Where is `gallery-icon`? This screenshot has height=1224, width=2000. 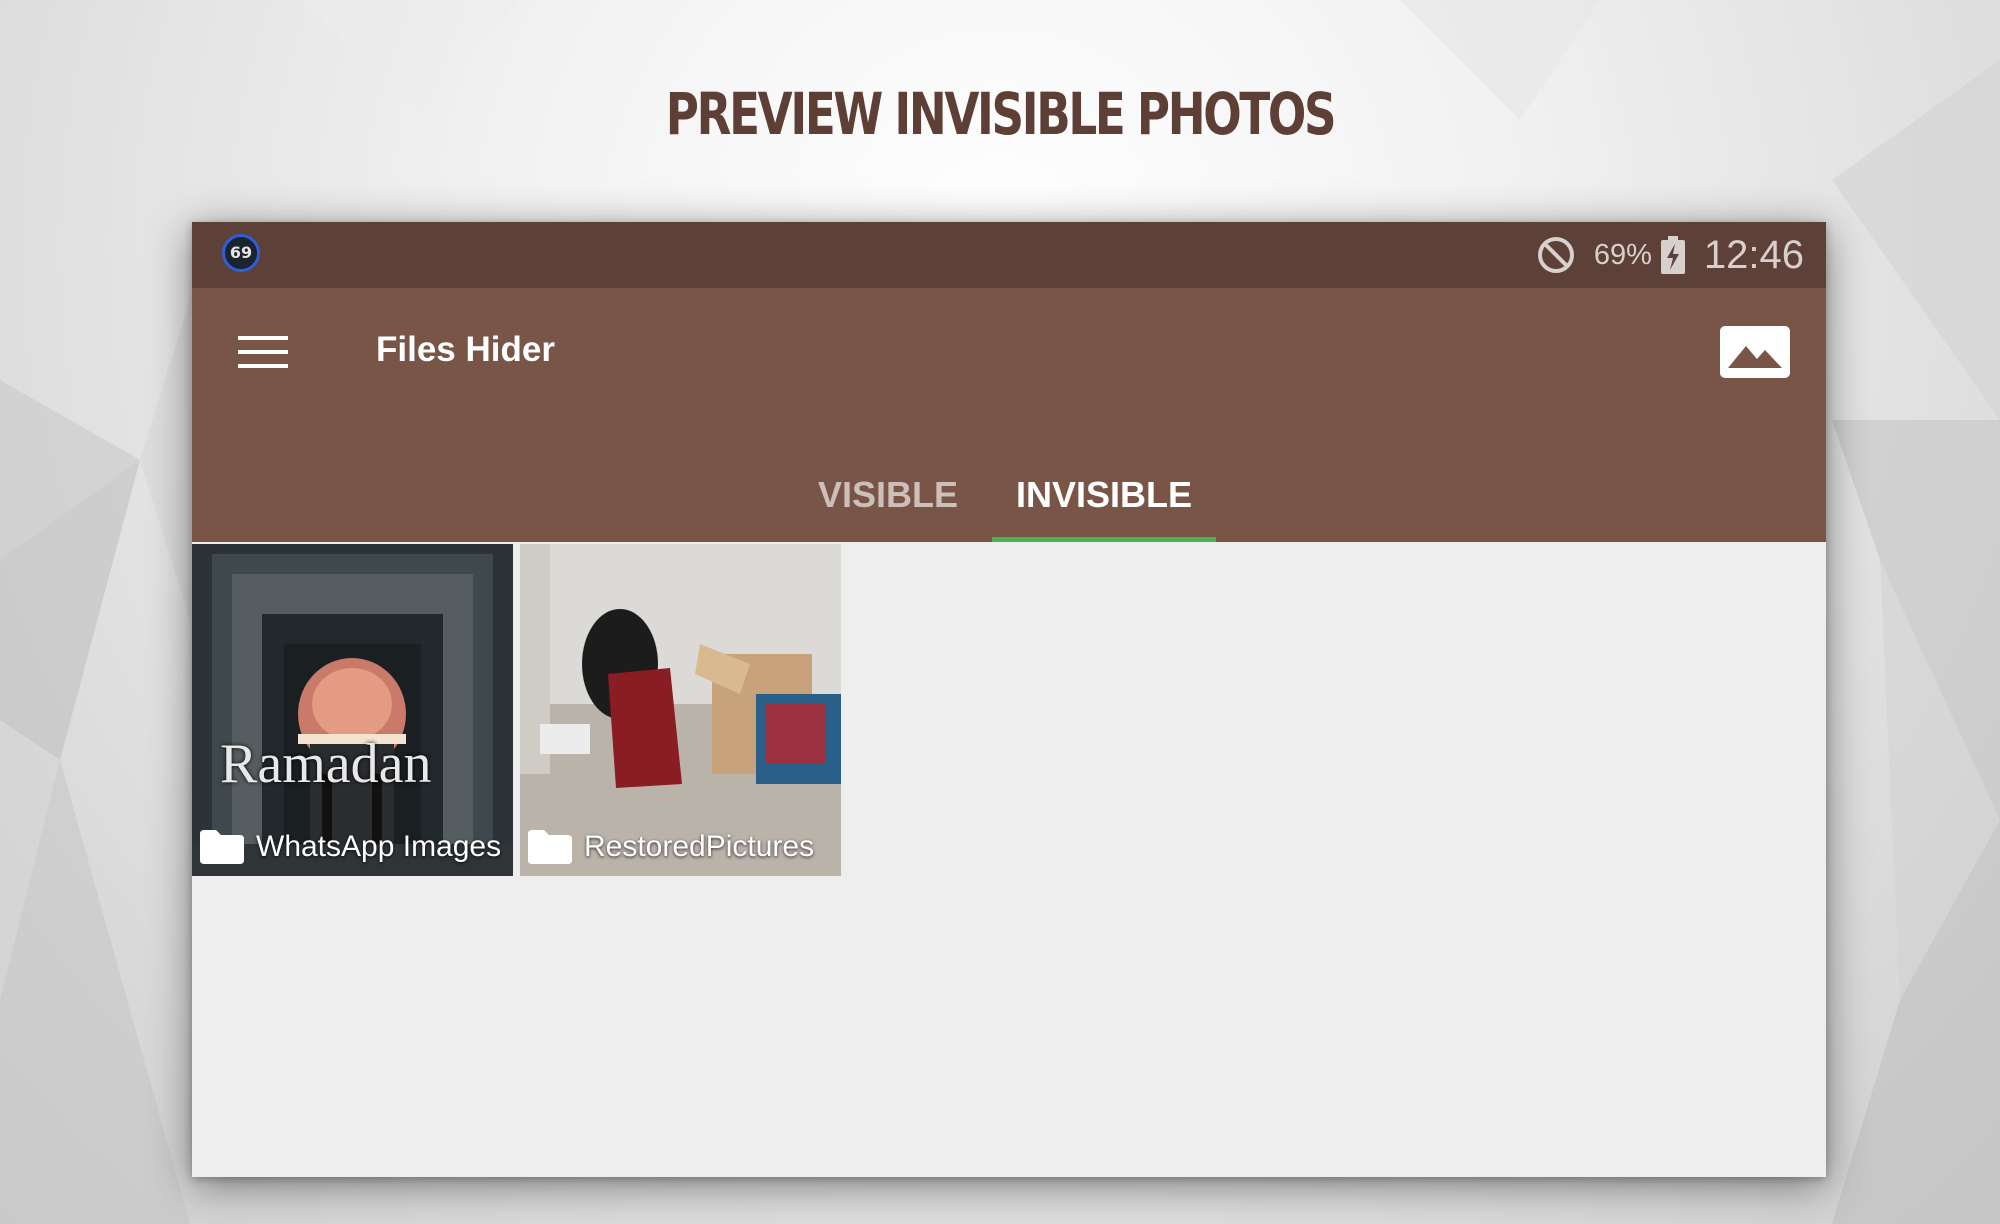 gallery-icon is located at coordinates (1755, 352).